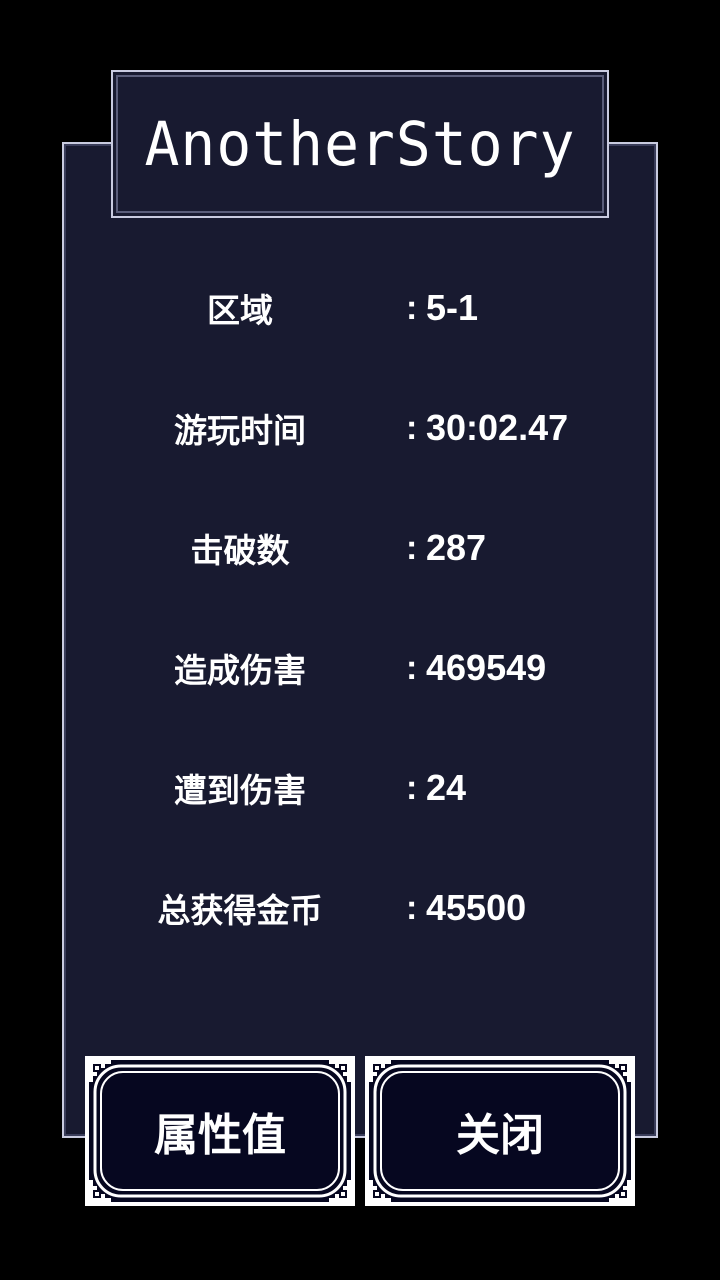  Describe the element at coordinates (452, 307) in the screenshot. I see `stat-value: 5-1` at that location.